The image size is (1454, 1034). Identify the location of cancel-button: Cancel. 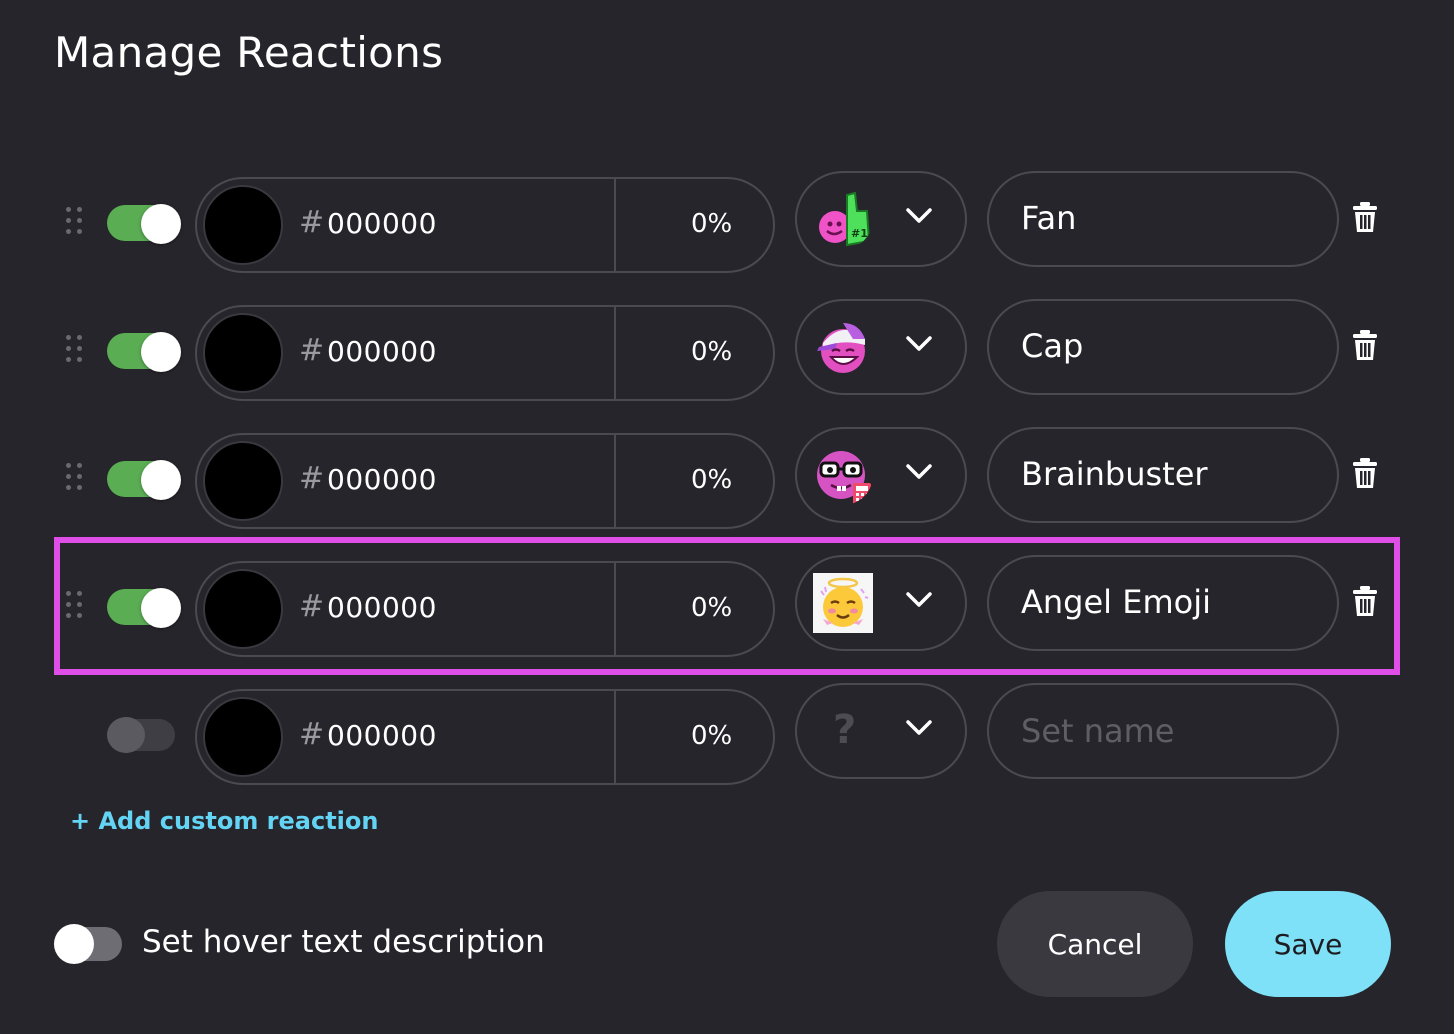
(1095, 944).